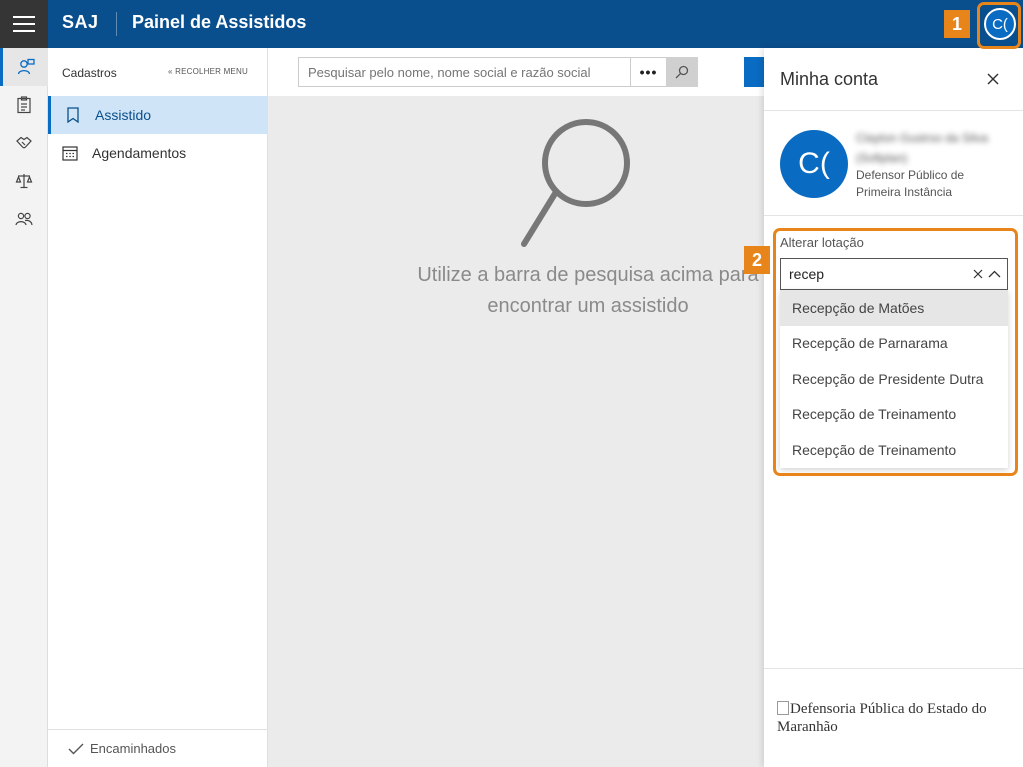 Image resolution: width=1023 pixels, height=767 pixels. I want to click on rail-item-atendimentos, so click(24, 105).